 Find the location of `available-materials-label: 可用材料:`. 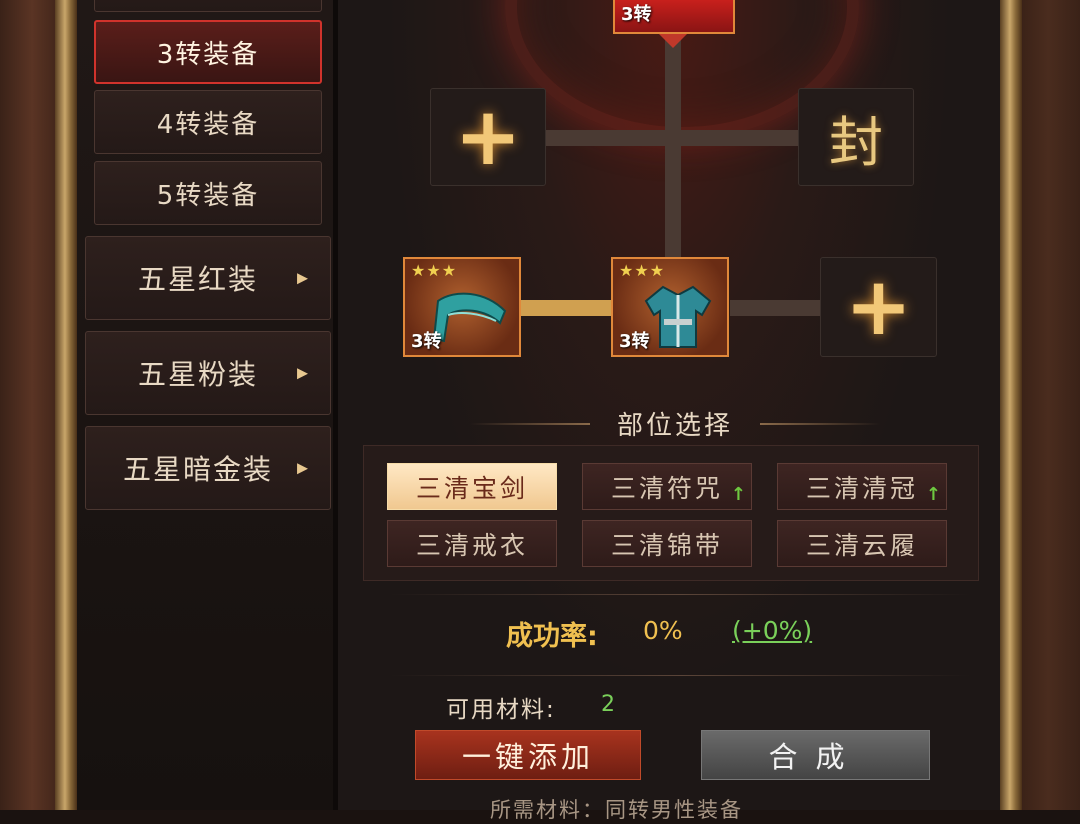

available-materials-label: 可用材料: is located at coordinates (501, 710).